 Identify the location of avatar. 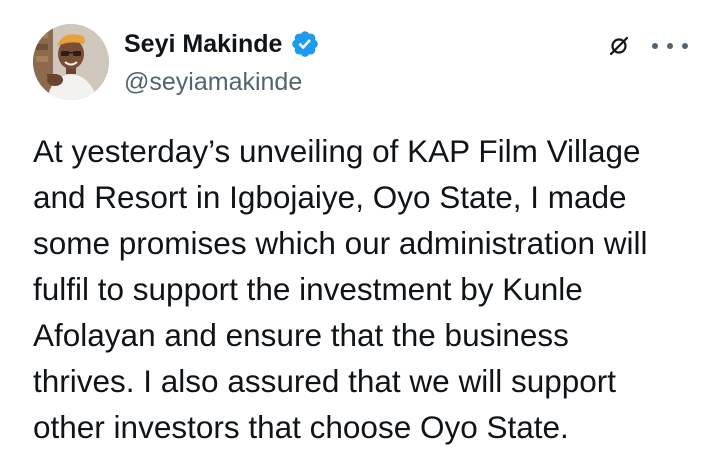
(71, 62).